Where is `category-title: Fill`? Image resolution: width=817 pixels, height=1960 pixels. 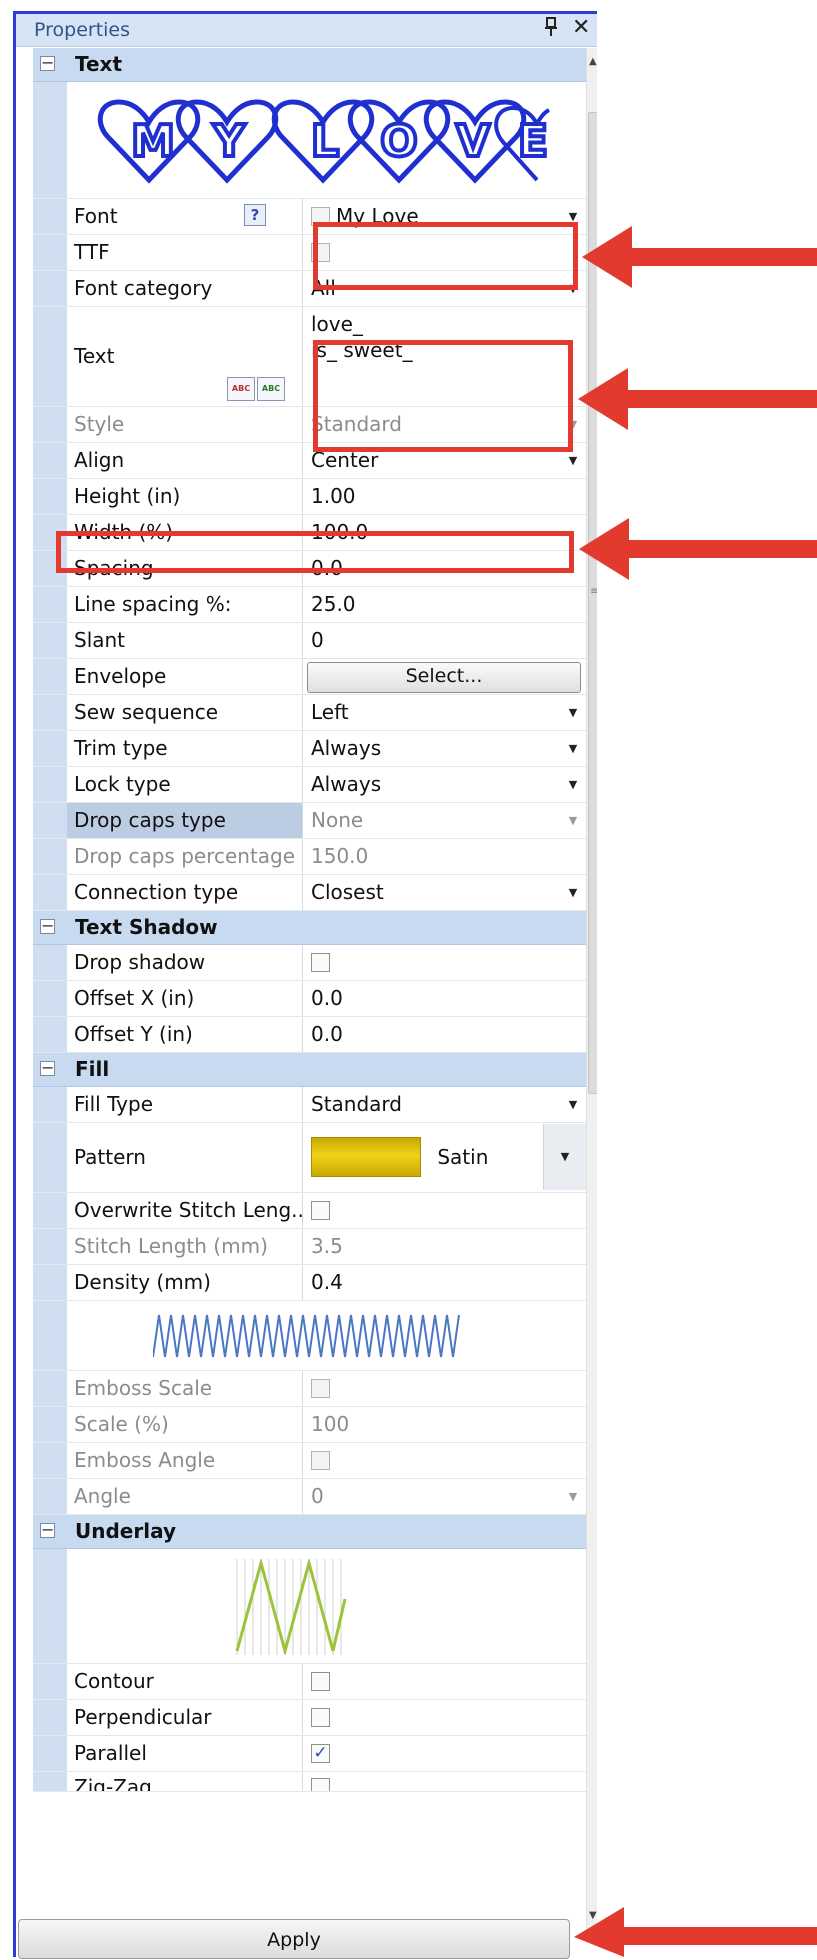
category-title: Fill is located at coordinates (92, 1069).